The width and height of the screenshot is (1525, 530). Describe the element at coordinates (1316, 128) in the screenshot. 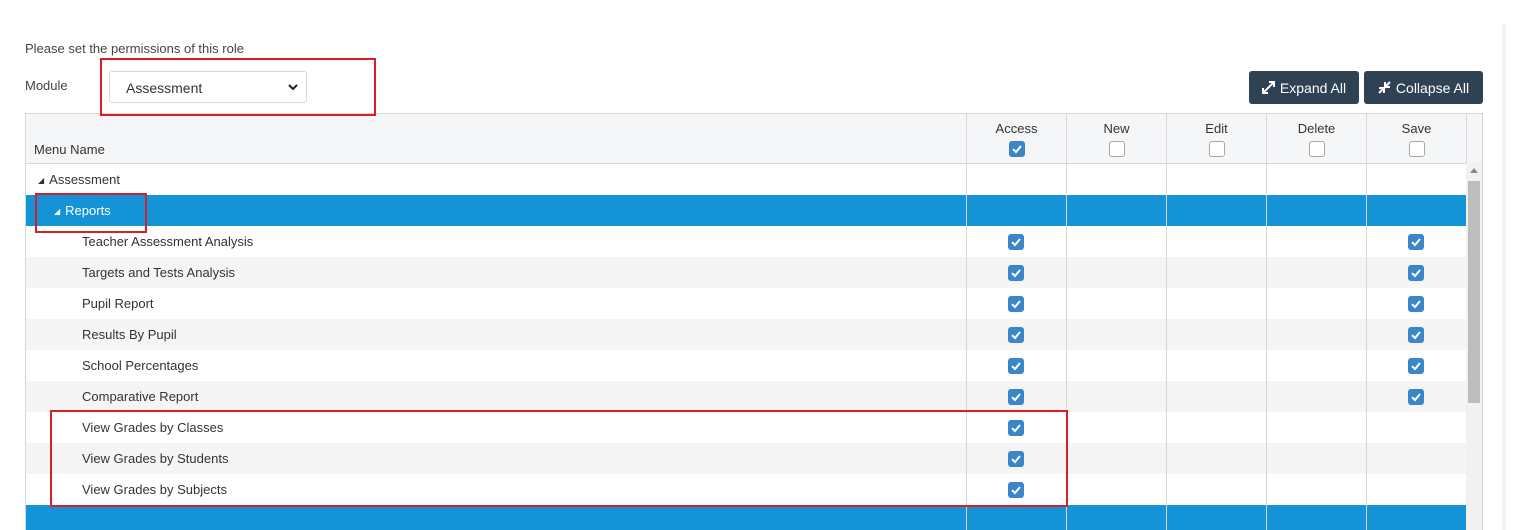

I see `column-header-label: Delete` at that location.